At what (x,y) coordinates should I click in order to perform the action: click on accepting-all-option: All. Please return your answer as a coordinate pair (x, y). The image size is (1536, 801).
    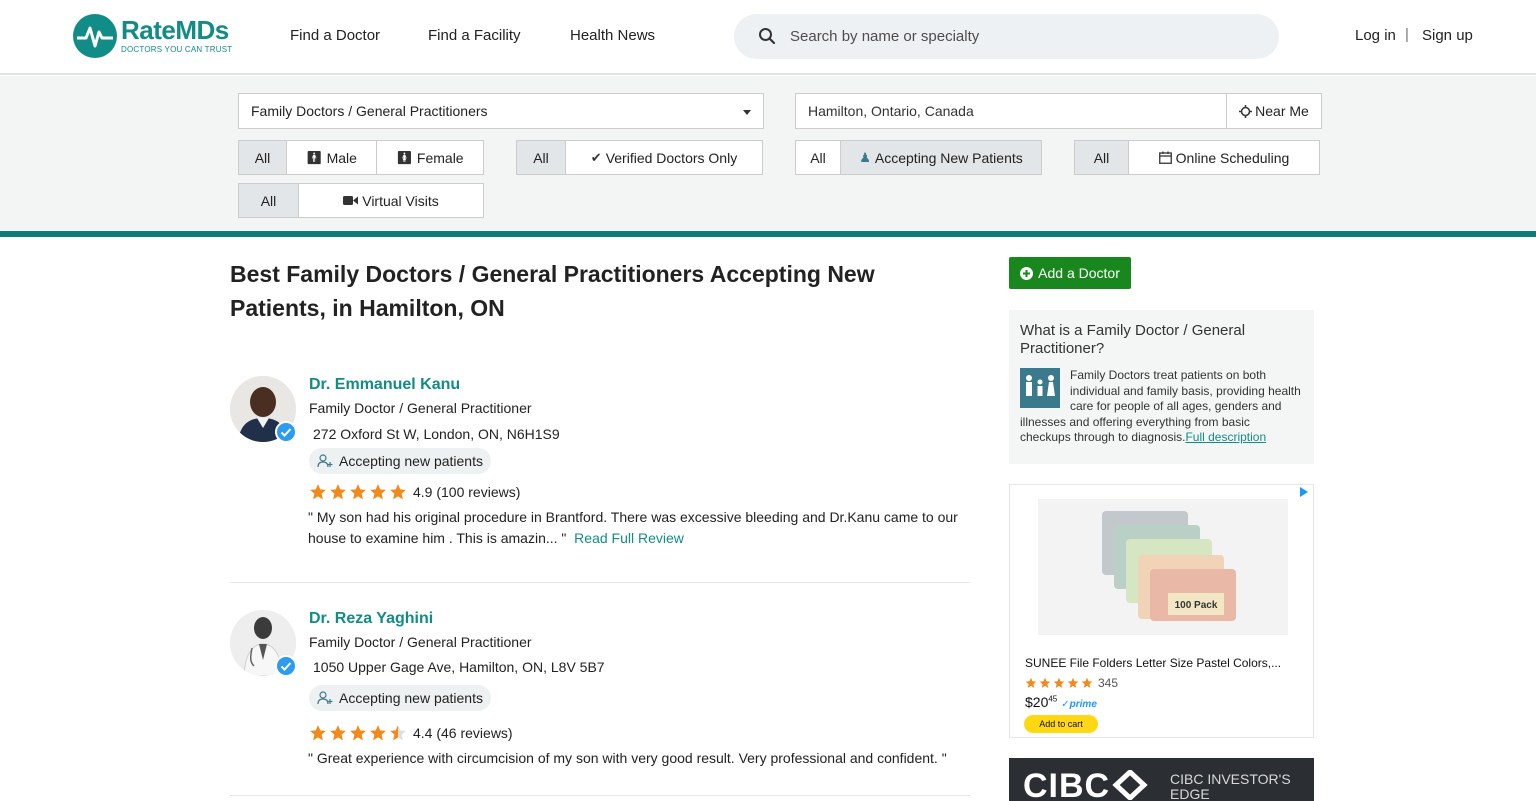
    Looking at the image, I should click on (818, 157).